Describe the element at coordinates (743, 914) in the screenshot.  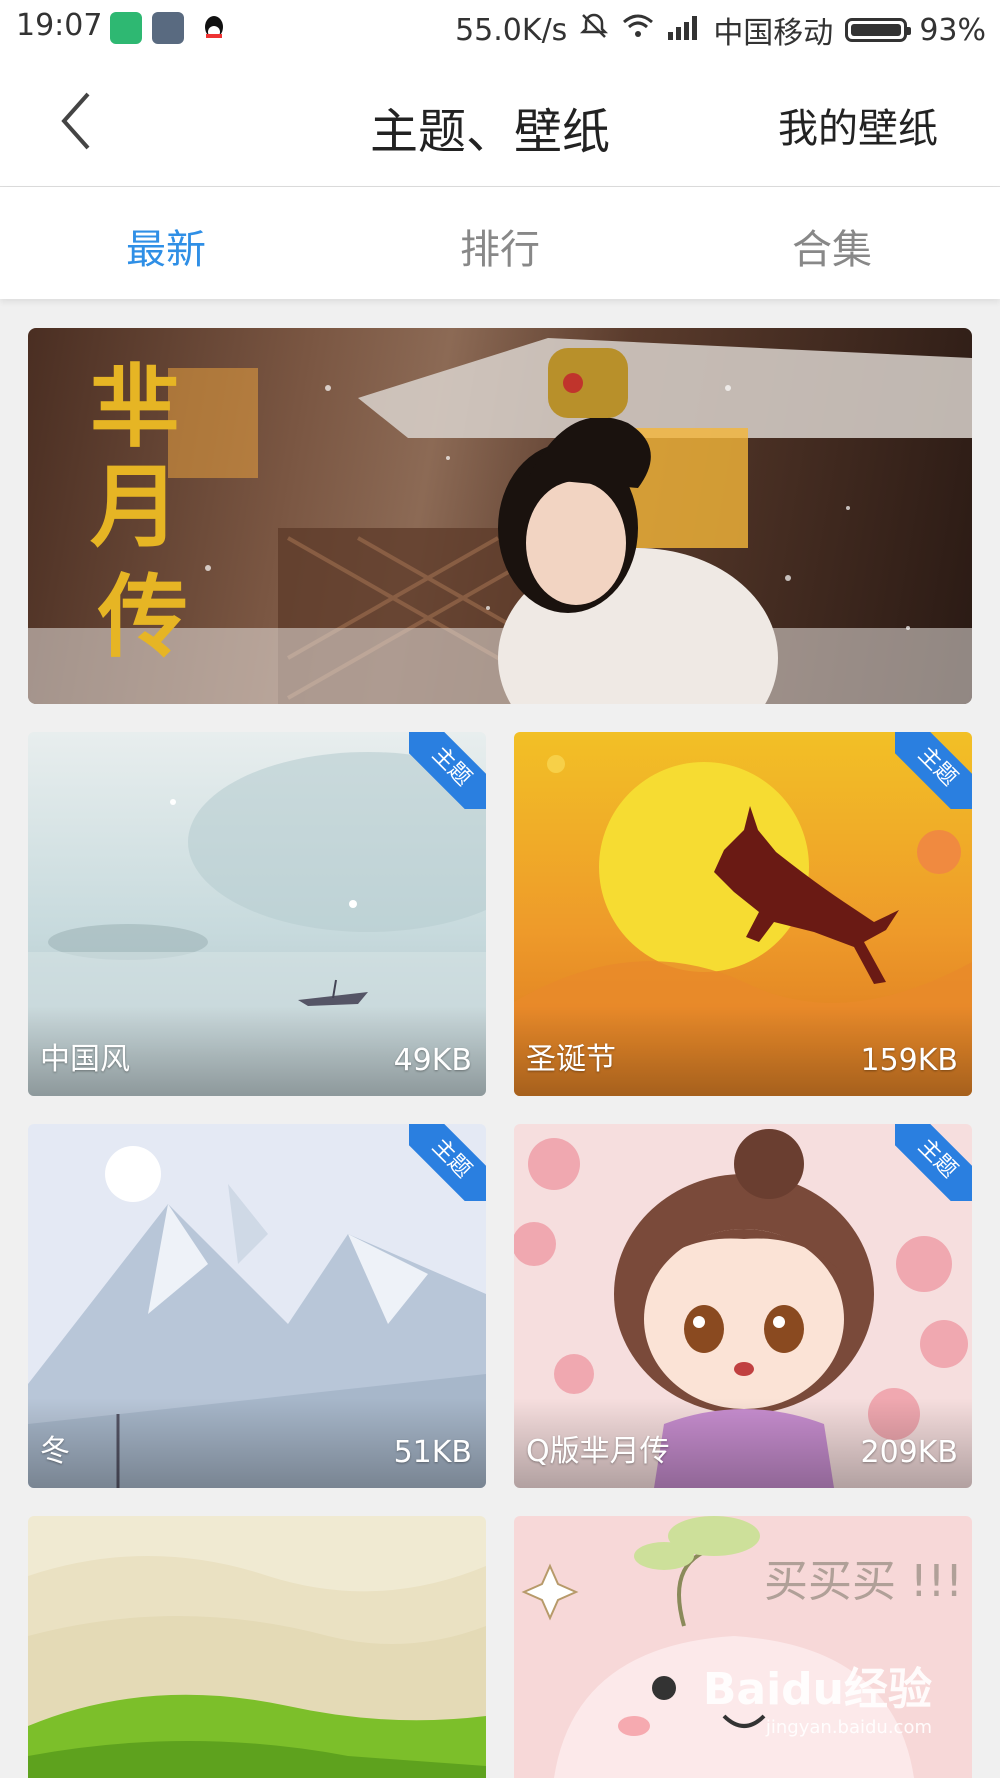
I see `theme-card: 主题 圣诞节 159KB` at that location.